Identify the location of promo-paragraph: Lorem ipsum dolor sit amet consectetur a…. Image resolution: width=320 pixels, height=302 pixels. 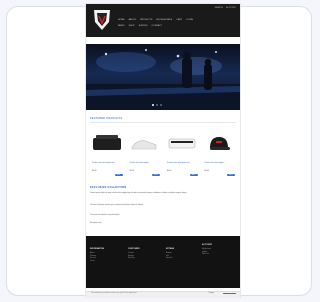
(138, 193).